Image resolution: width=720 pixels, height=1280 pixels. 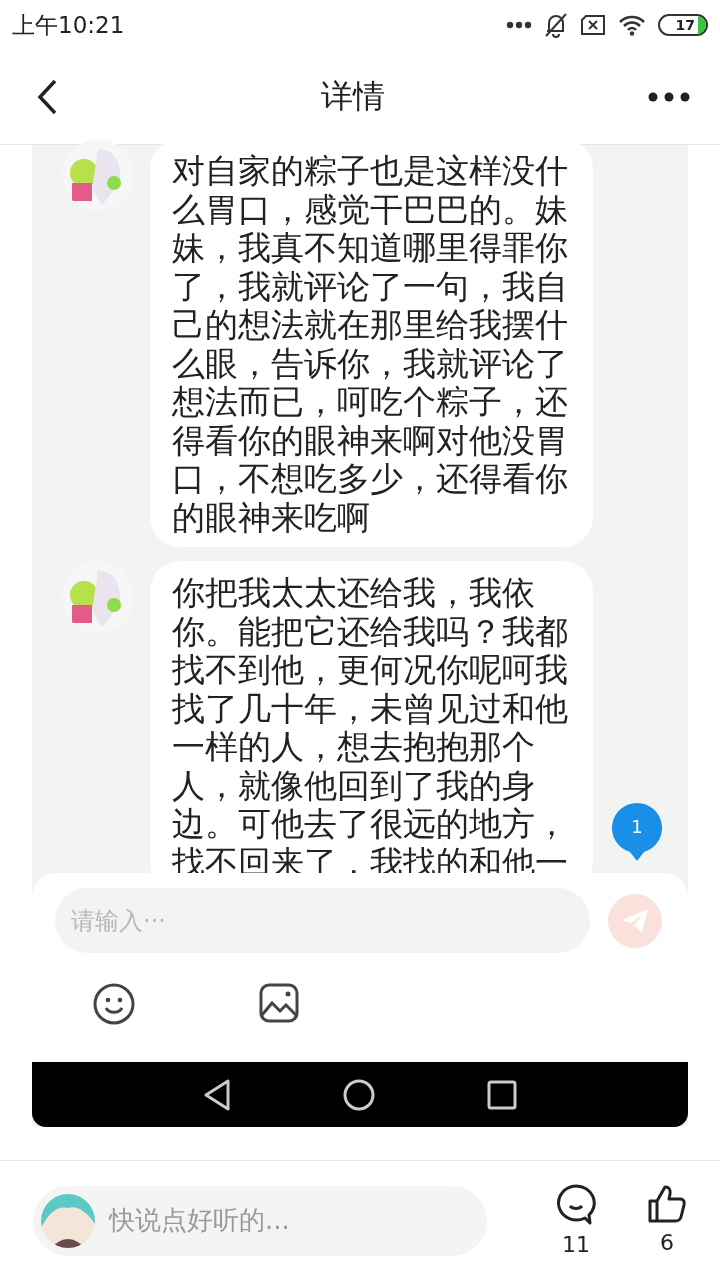 I want to click on page-title: 详情, so click(x=353, y=96).